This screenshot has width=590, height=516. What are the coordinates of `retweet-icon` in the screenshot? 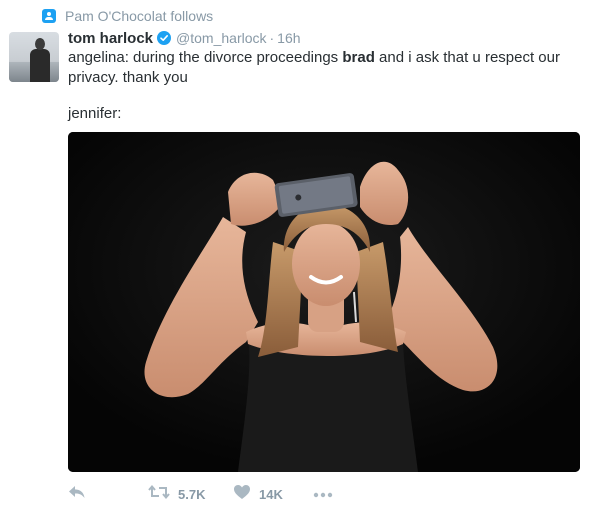 It's located at (159, 494).